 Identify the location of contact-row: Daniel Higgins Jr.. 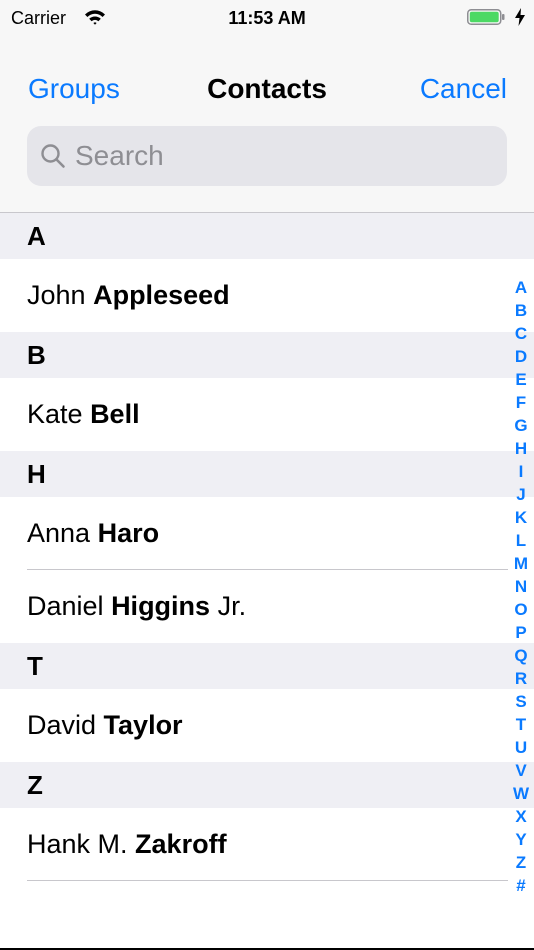
(267, 606).